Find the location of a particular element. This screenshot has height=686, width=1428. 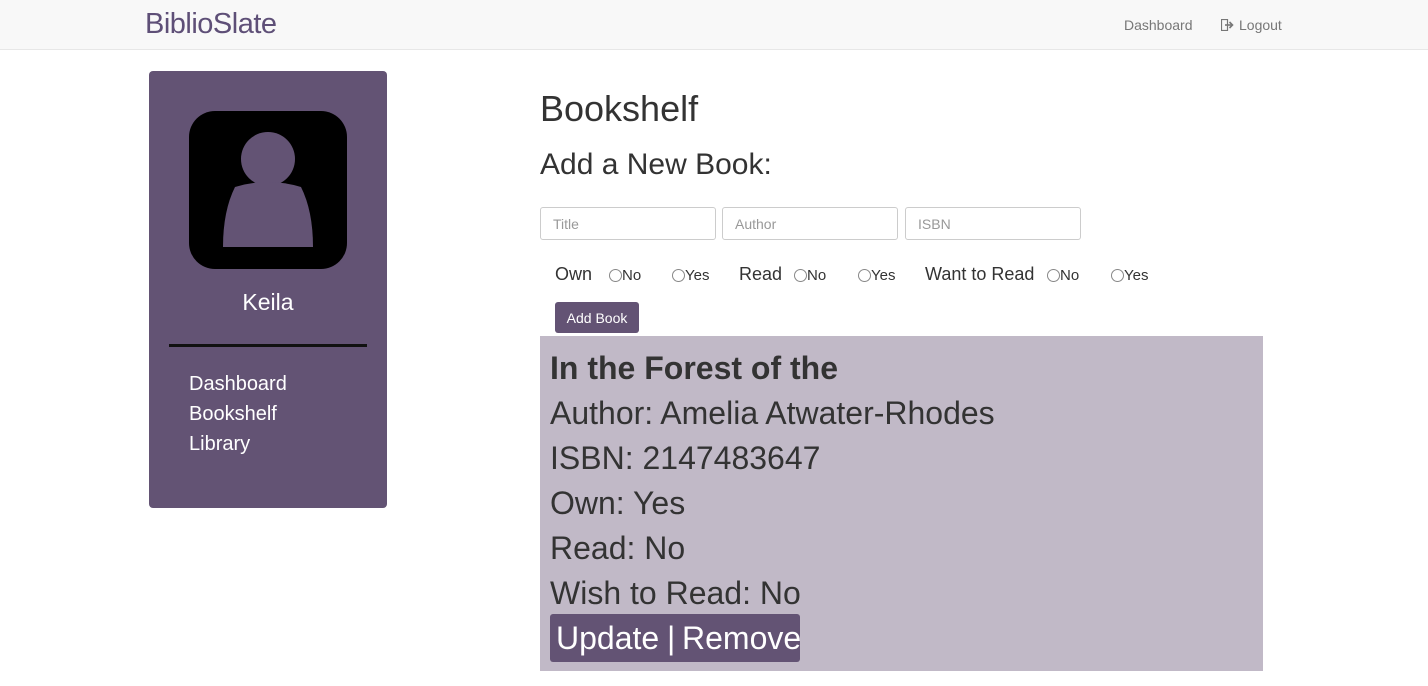

read-yes-option: Yes is located at coordinates (876, 275).